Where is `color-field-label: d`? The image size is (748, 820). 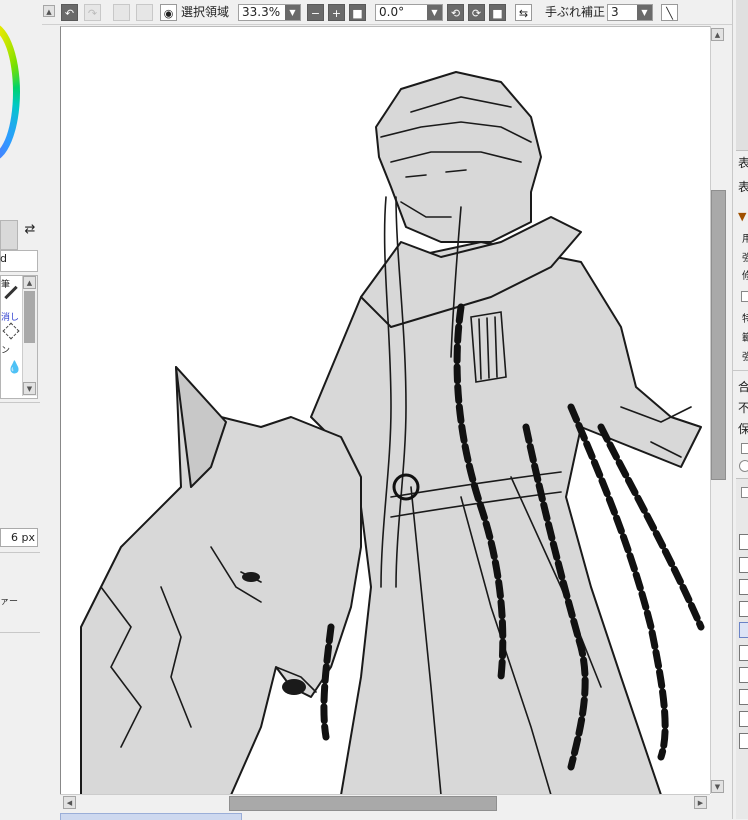
color-field-label: d is located at coordinates (3, 258).